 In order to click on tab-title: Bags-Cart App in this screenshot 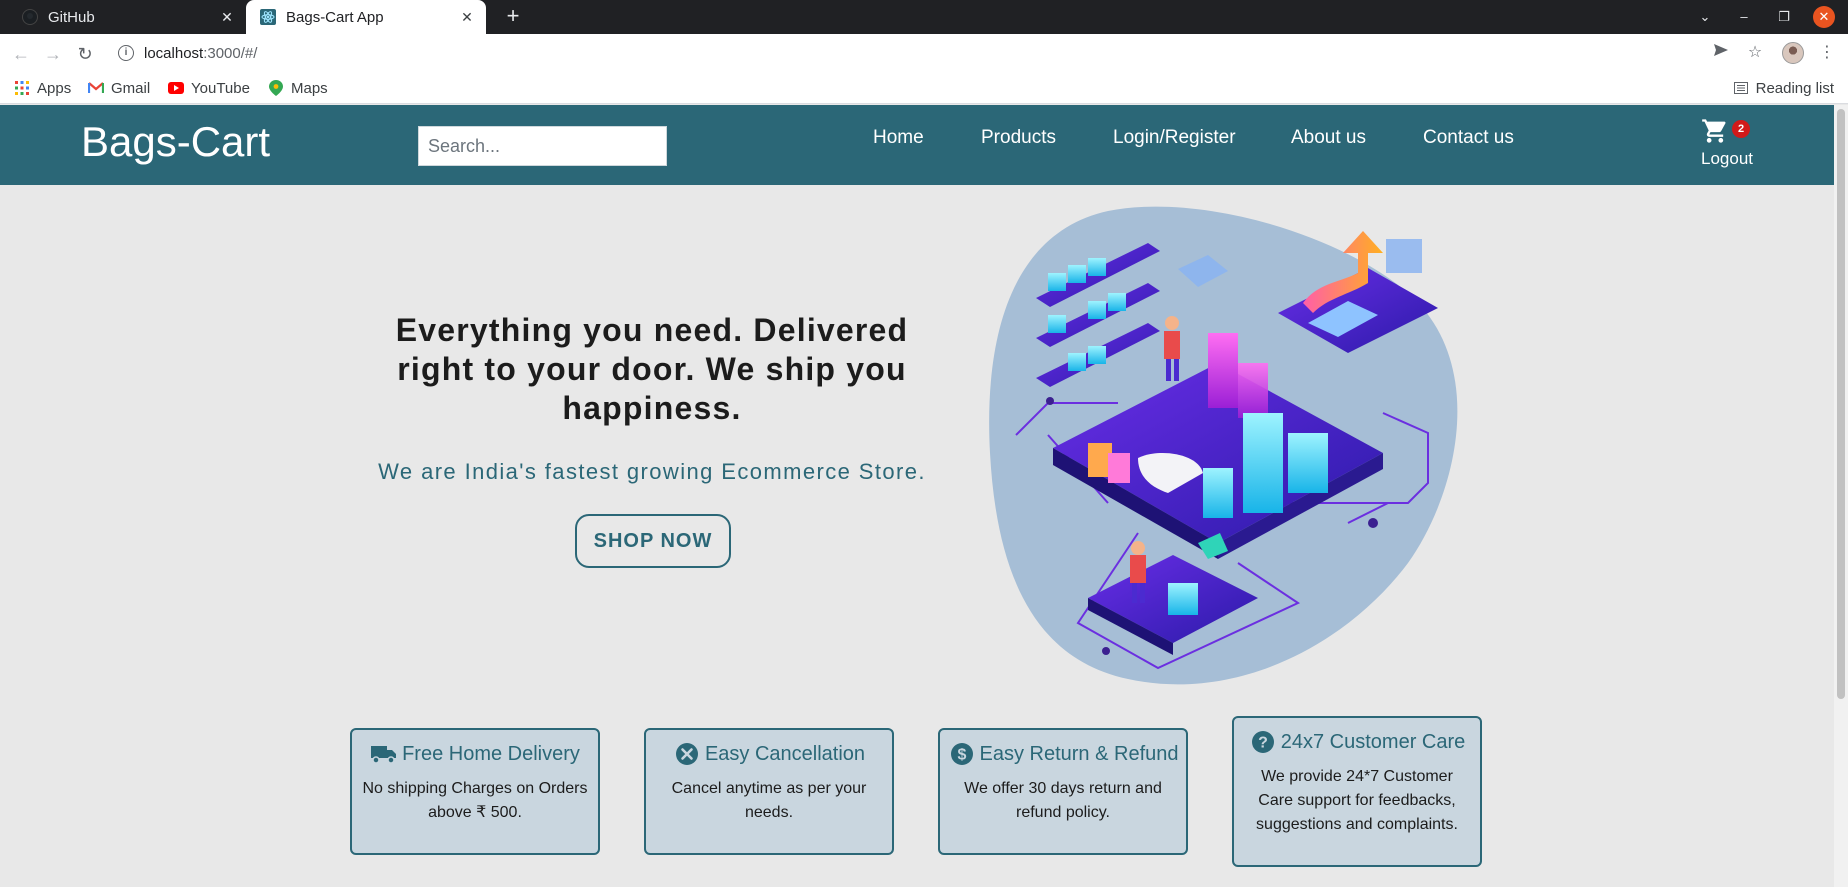, I will do `click(335, 17)`.